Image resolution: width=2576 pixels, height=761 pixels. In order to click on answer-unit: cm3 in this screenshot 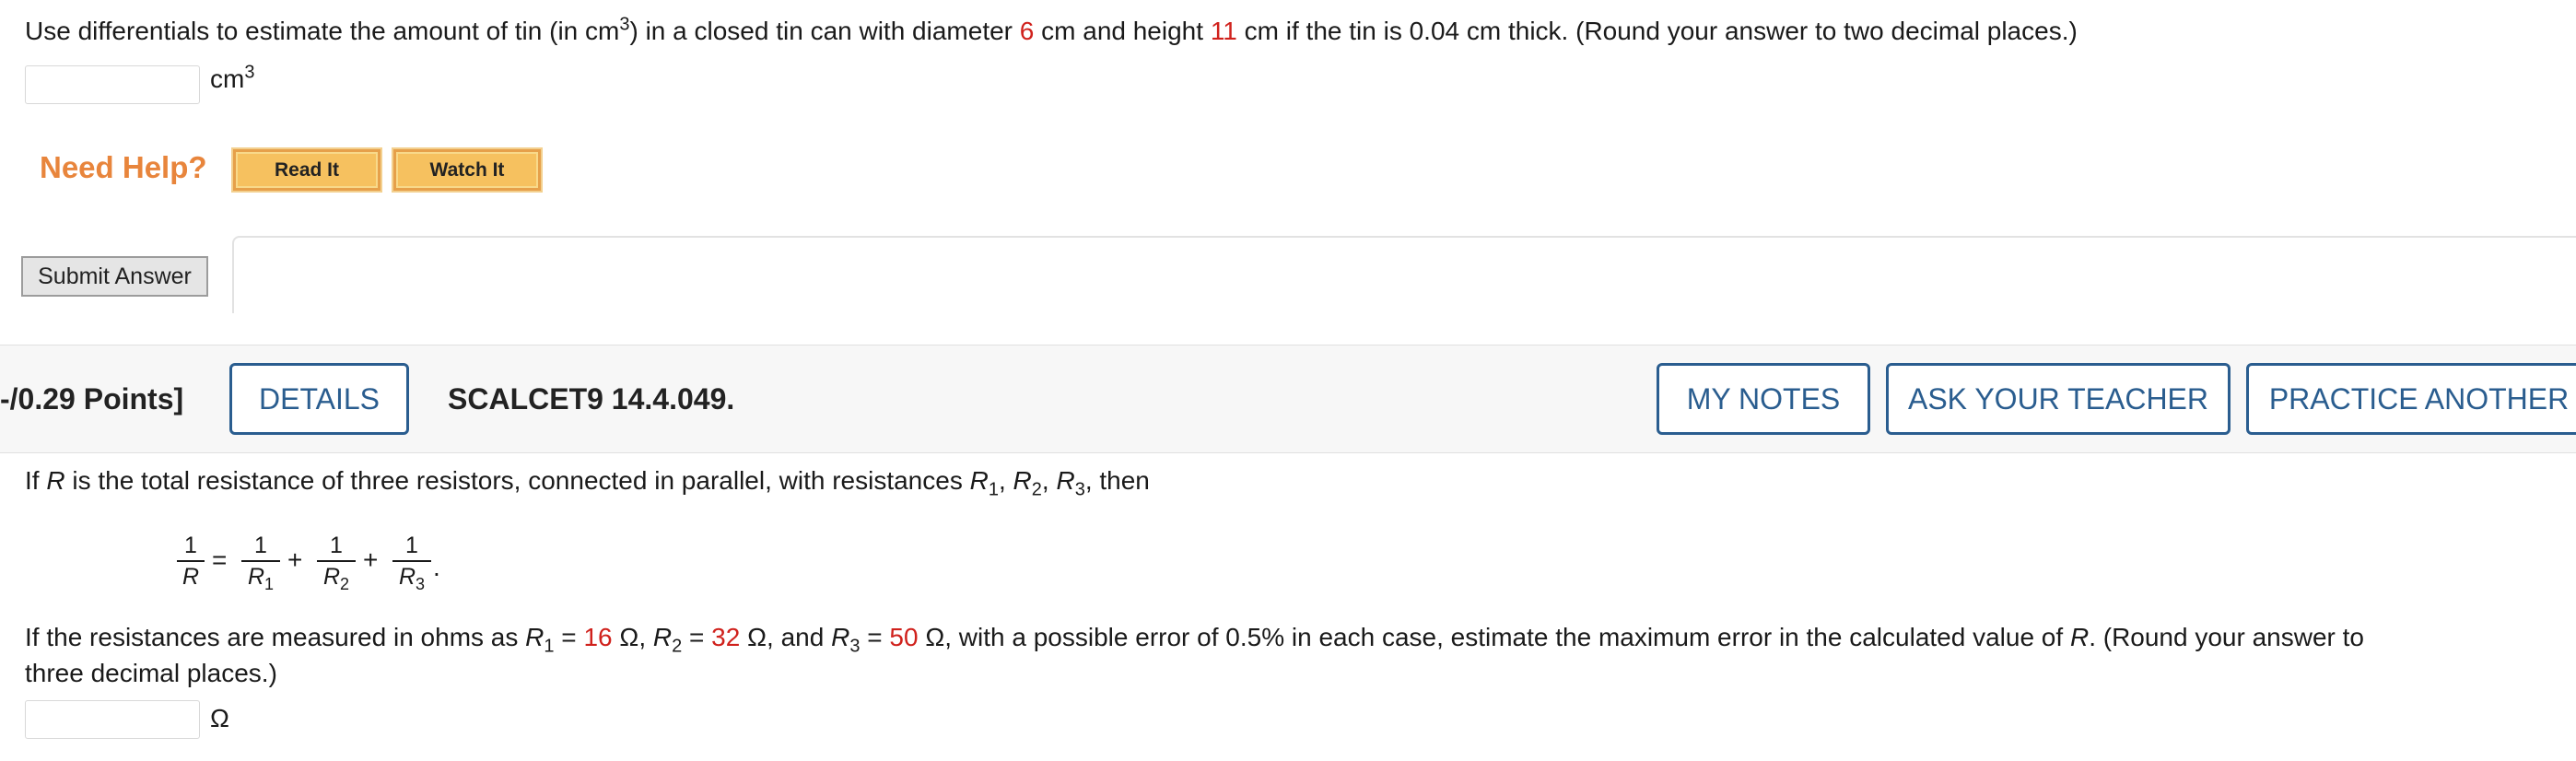, I will do `click(232, 77)`.